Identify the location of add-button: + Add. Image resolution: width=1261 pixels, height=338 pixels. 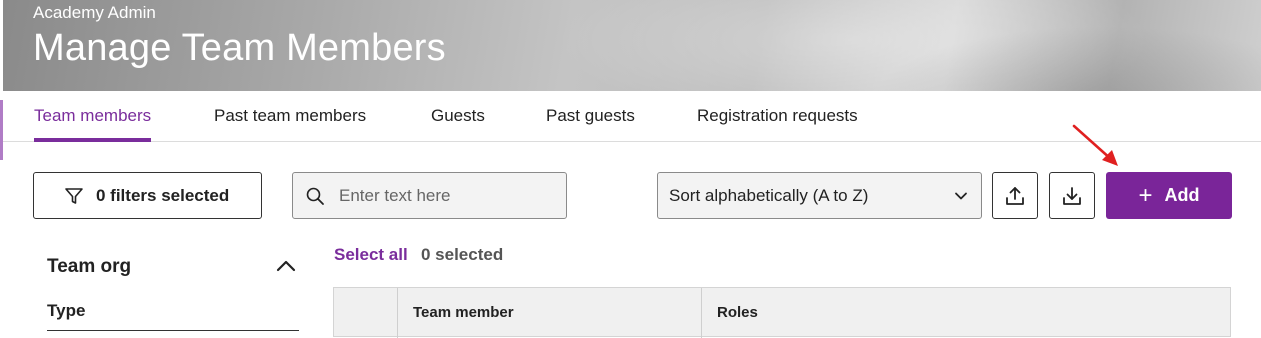
(1169, 195).